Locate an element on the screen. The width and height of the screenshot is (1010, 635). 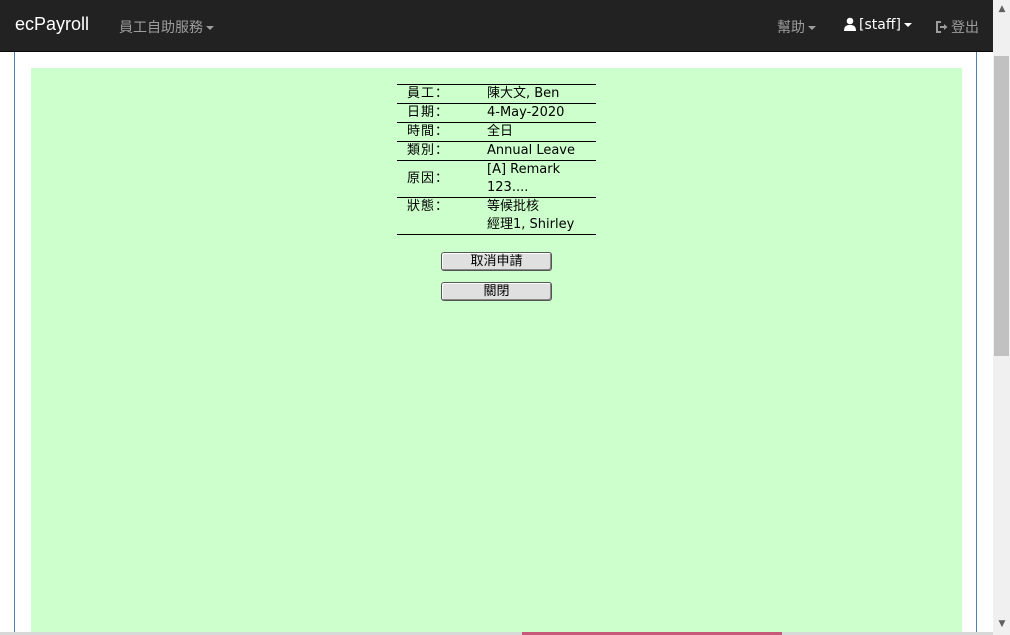
logout-link: 登出 is located at coordinates (957, 27).